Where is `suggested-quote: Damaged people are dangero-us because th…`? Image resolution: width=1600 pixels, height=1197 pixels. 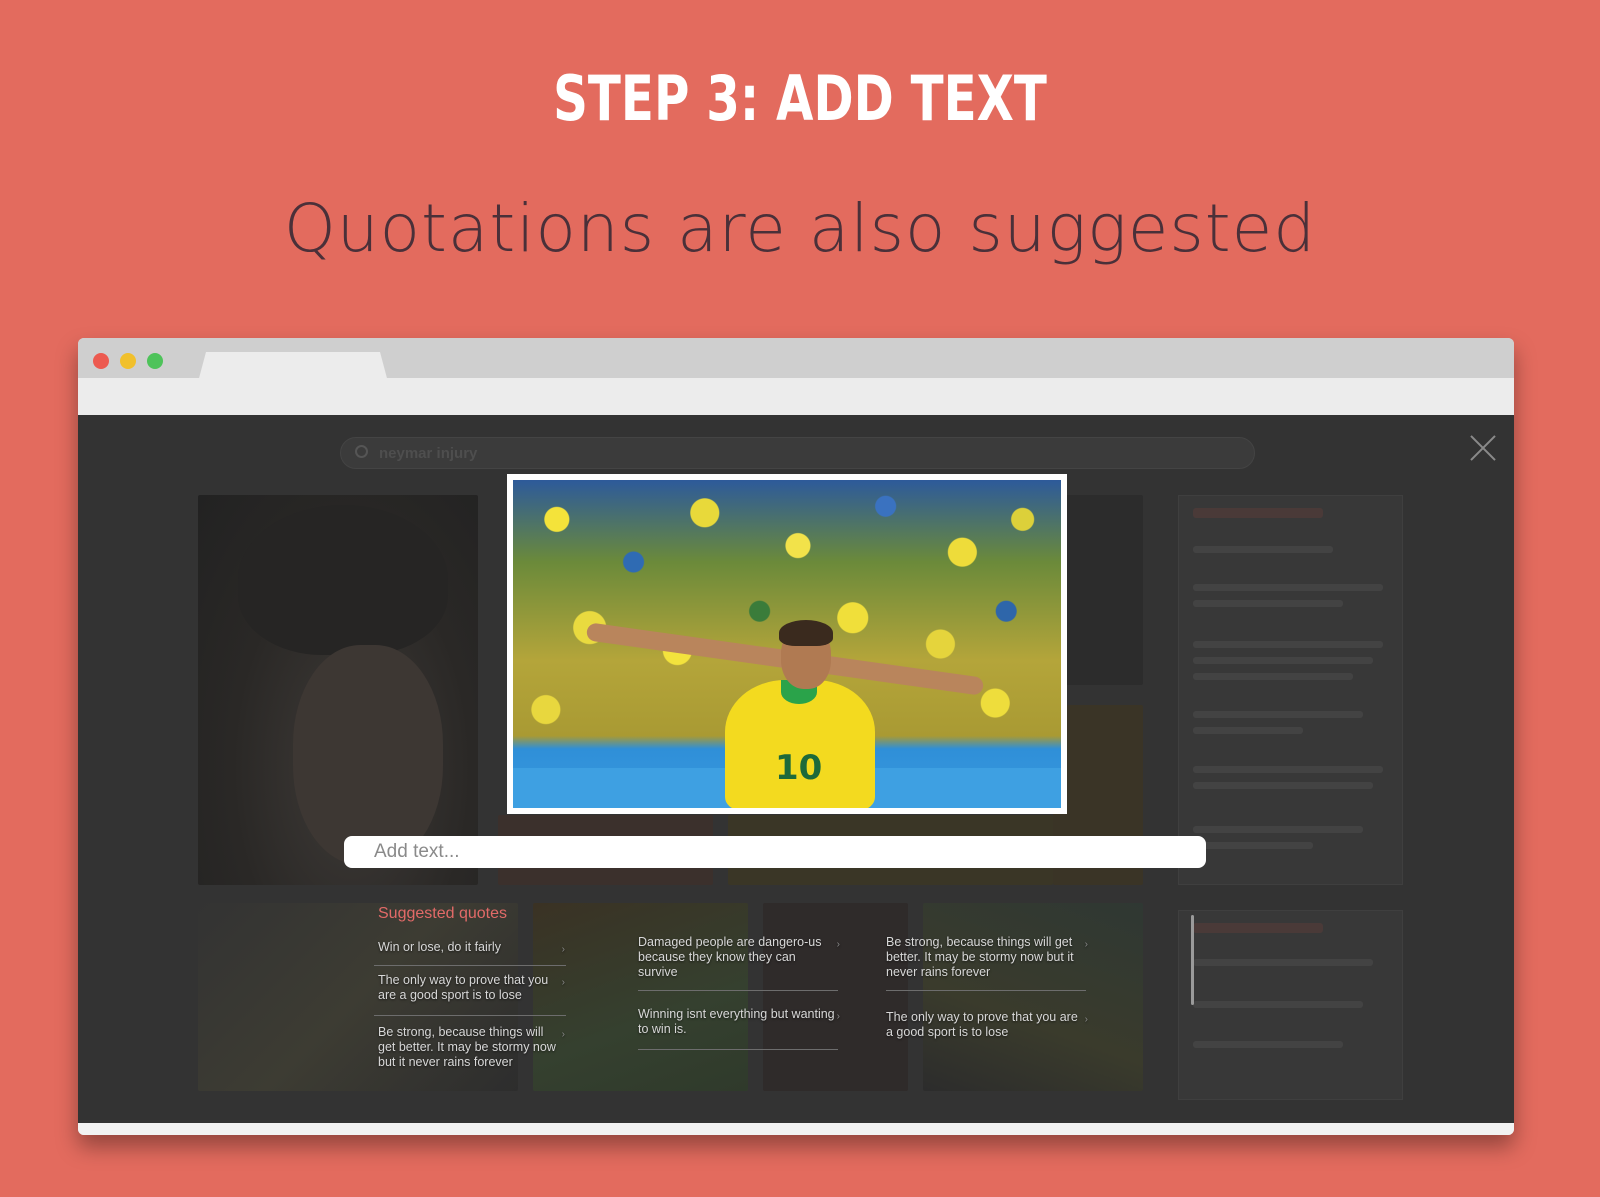
suggested-quote: Damaged people are dangero-us because th… is located at coordinates (739, 957).